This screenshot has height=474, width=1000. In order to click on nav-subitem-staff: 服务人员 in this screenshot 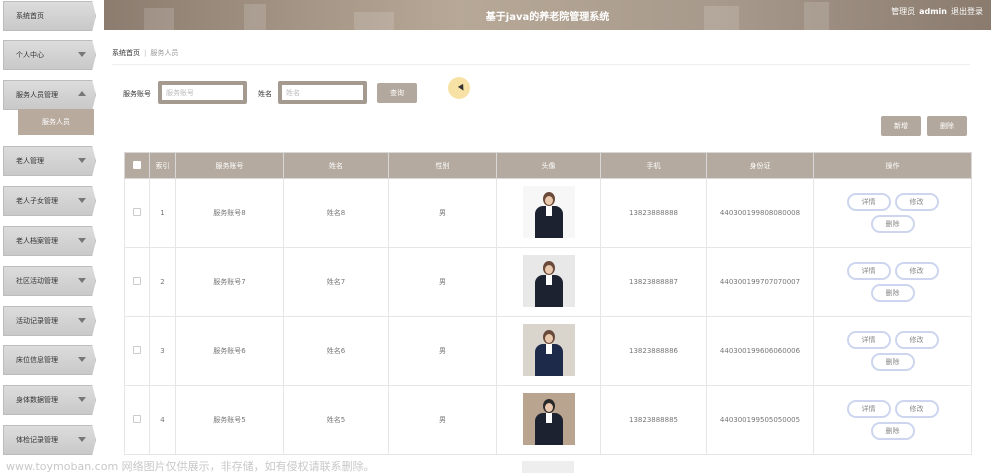, I will do `click(56, 122)`.